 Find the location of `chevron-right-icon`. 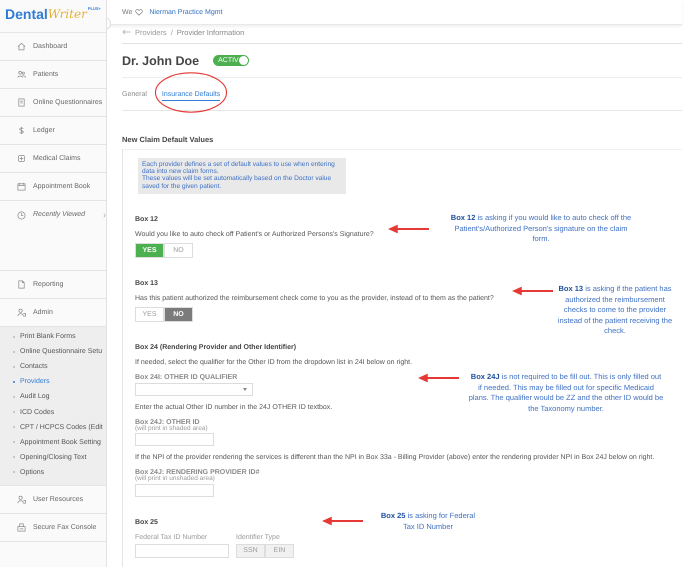

chevron-right-icon is located at coordinates (104, 215).